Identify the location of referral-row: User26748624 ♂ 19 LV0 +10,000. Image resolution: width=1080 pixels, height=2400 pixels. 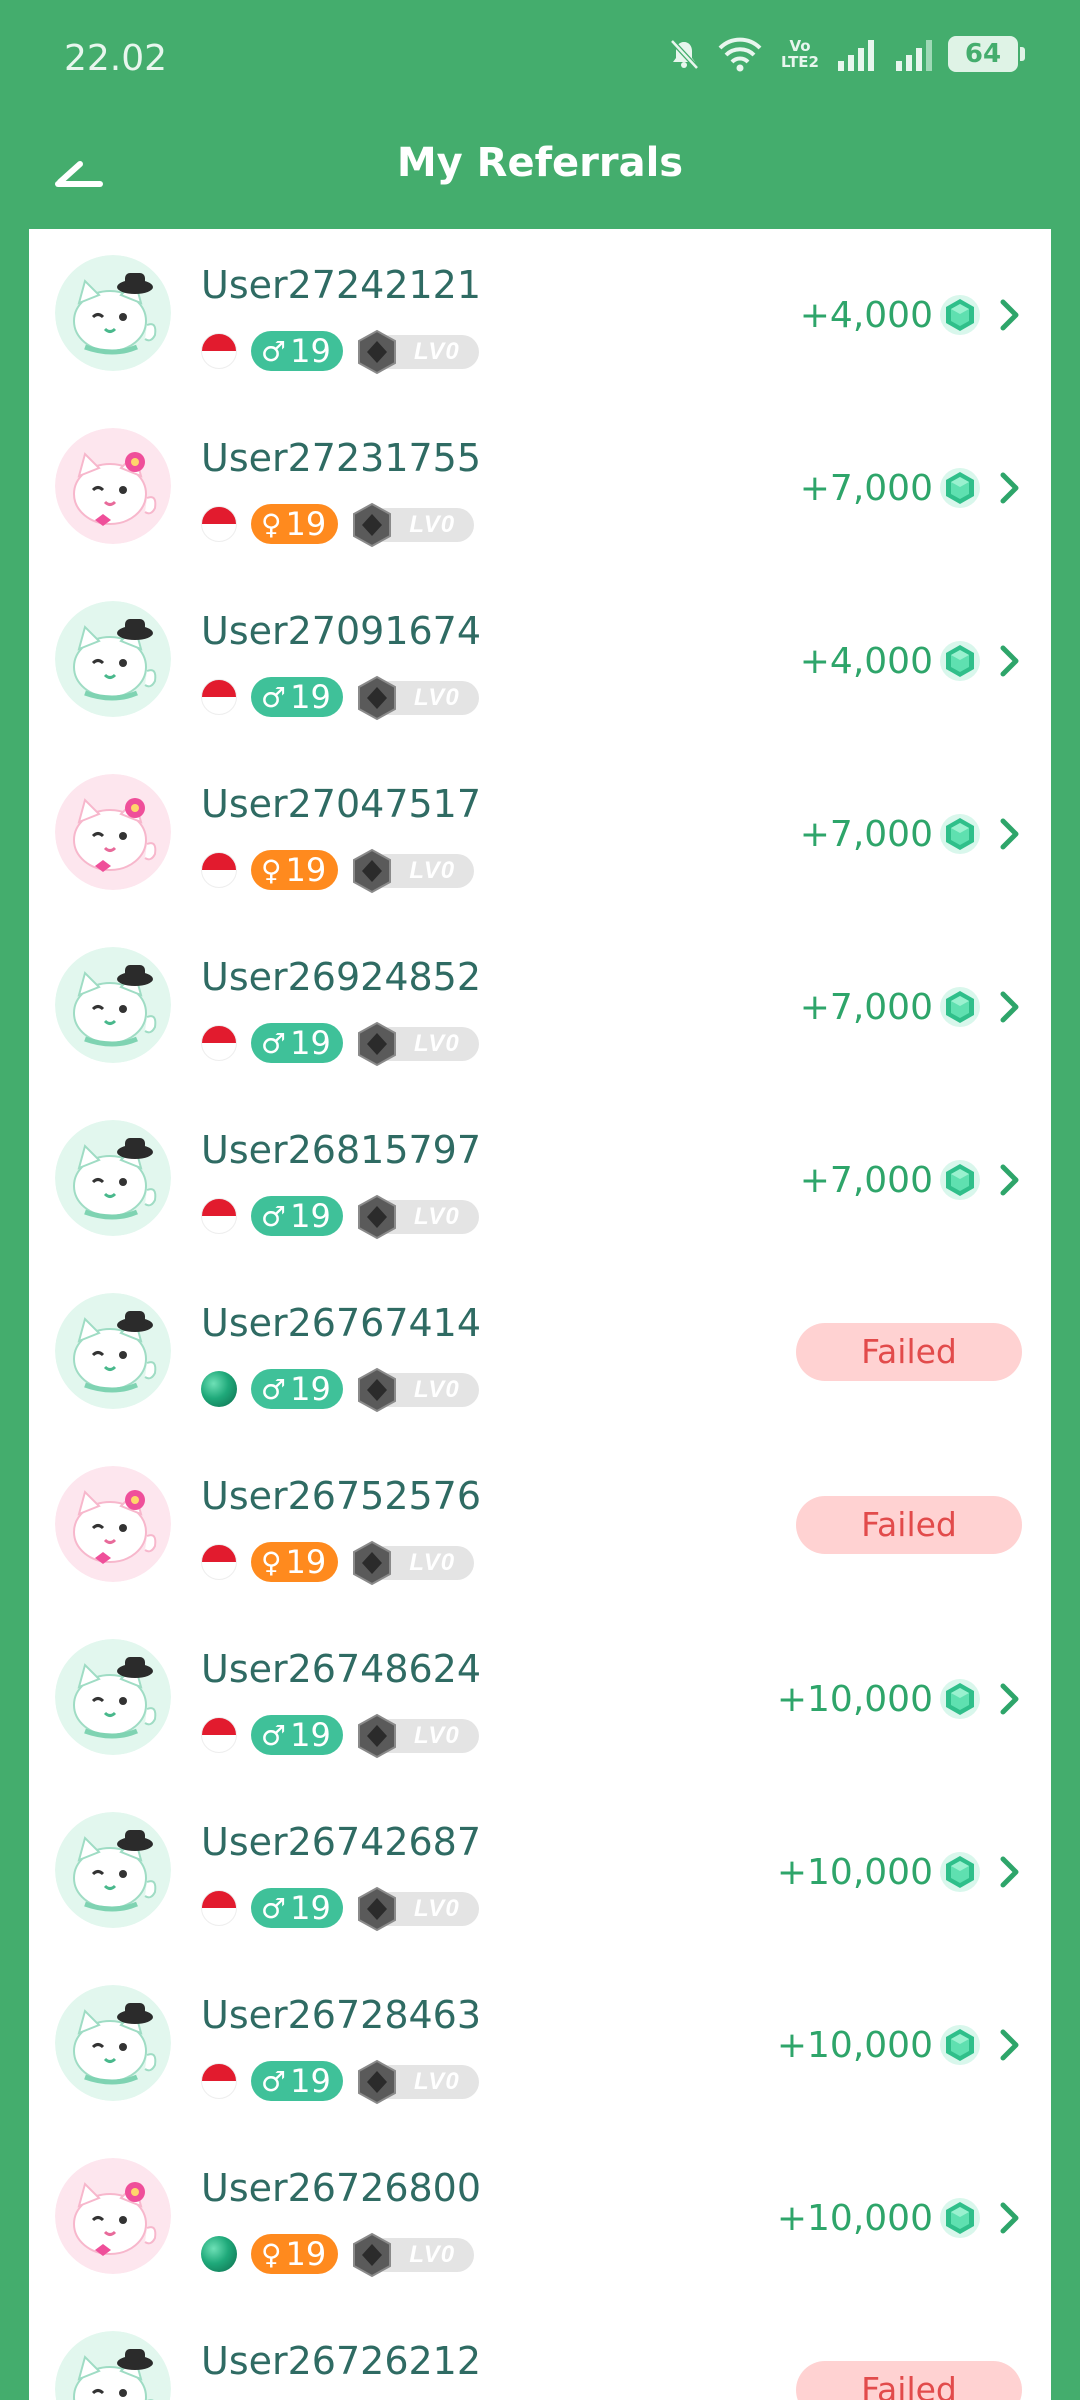
(540, 1697).